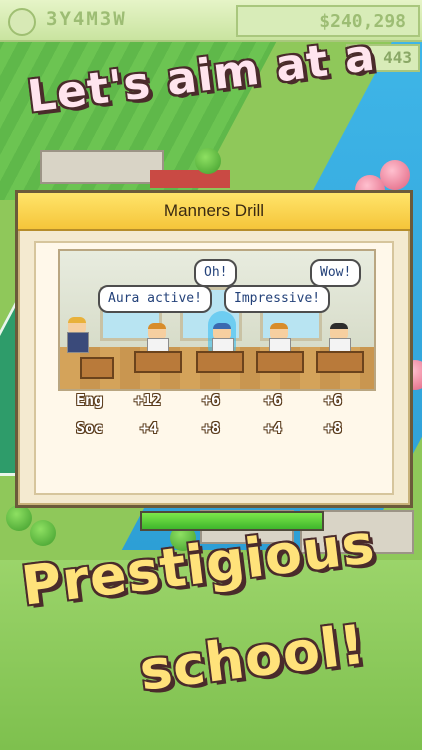 Image resolution: width=422 pixels, height=750 pixels. Describe the element at coordinates (90, 400) in the screenshot. I see `stat-label: Eng` at that location.